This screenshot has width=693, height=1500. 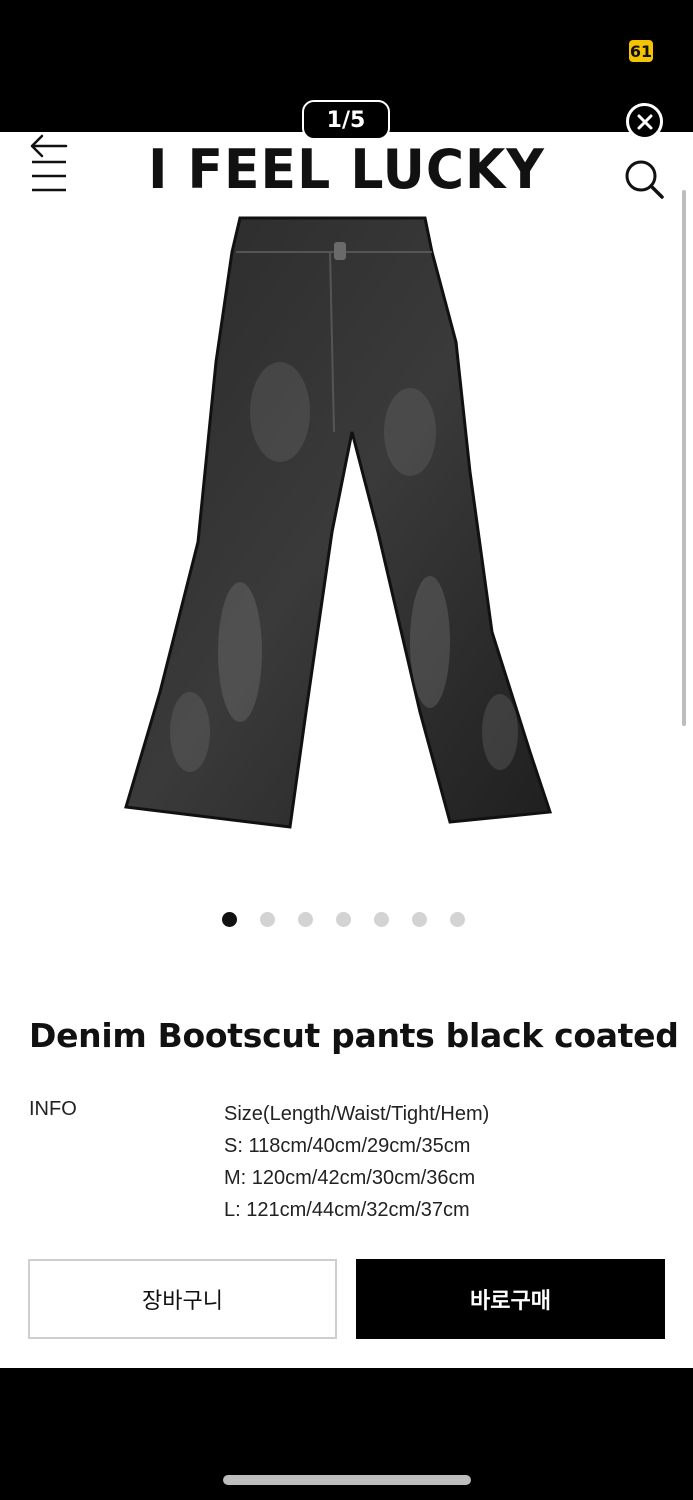 I want to click on home-indicator, so click(x=347, y=1480).